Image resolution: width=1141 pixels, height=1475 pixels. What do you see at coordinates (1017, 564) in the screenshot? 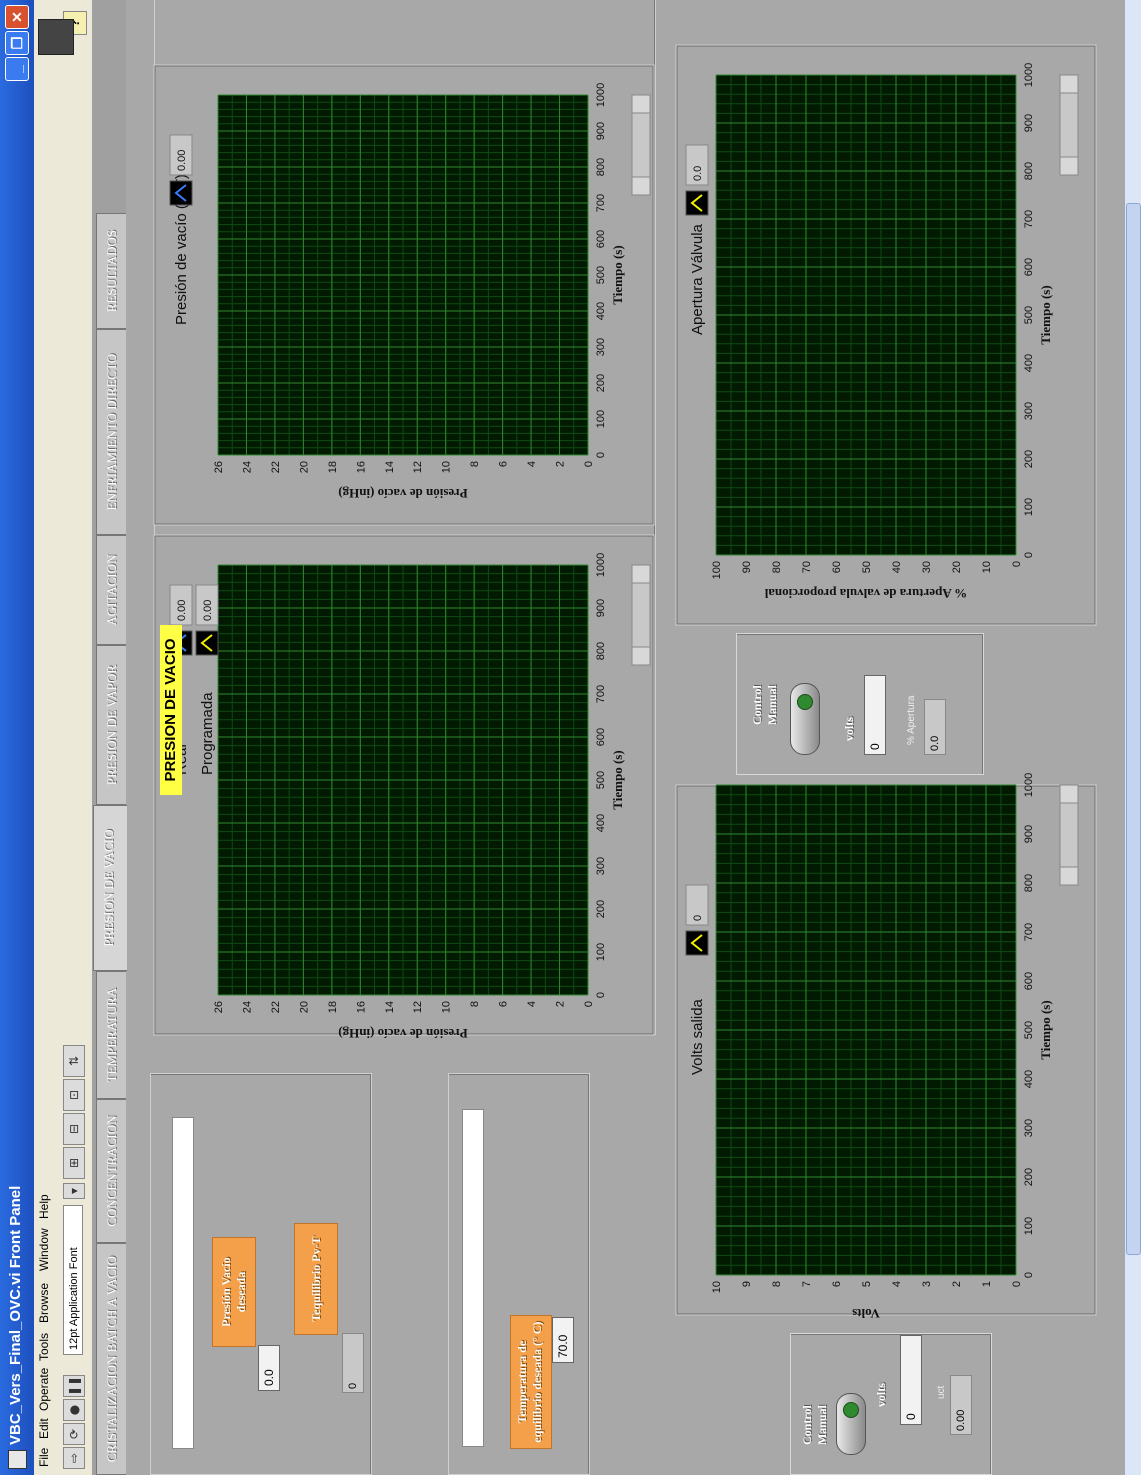
I see `graph4-ytick: 0` at bounding box center [1017, 564].